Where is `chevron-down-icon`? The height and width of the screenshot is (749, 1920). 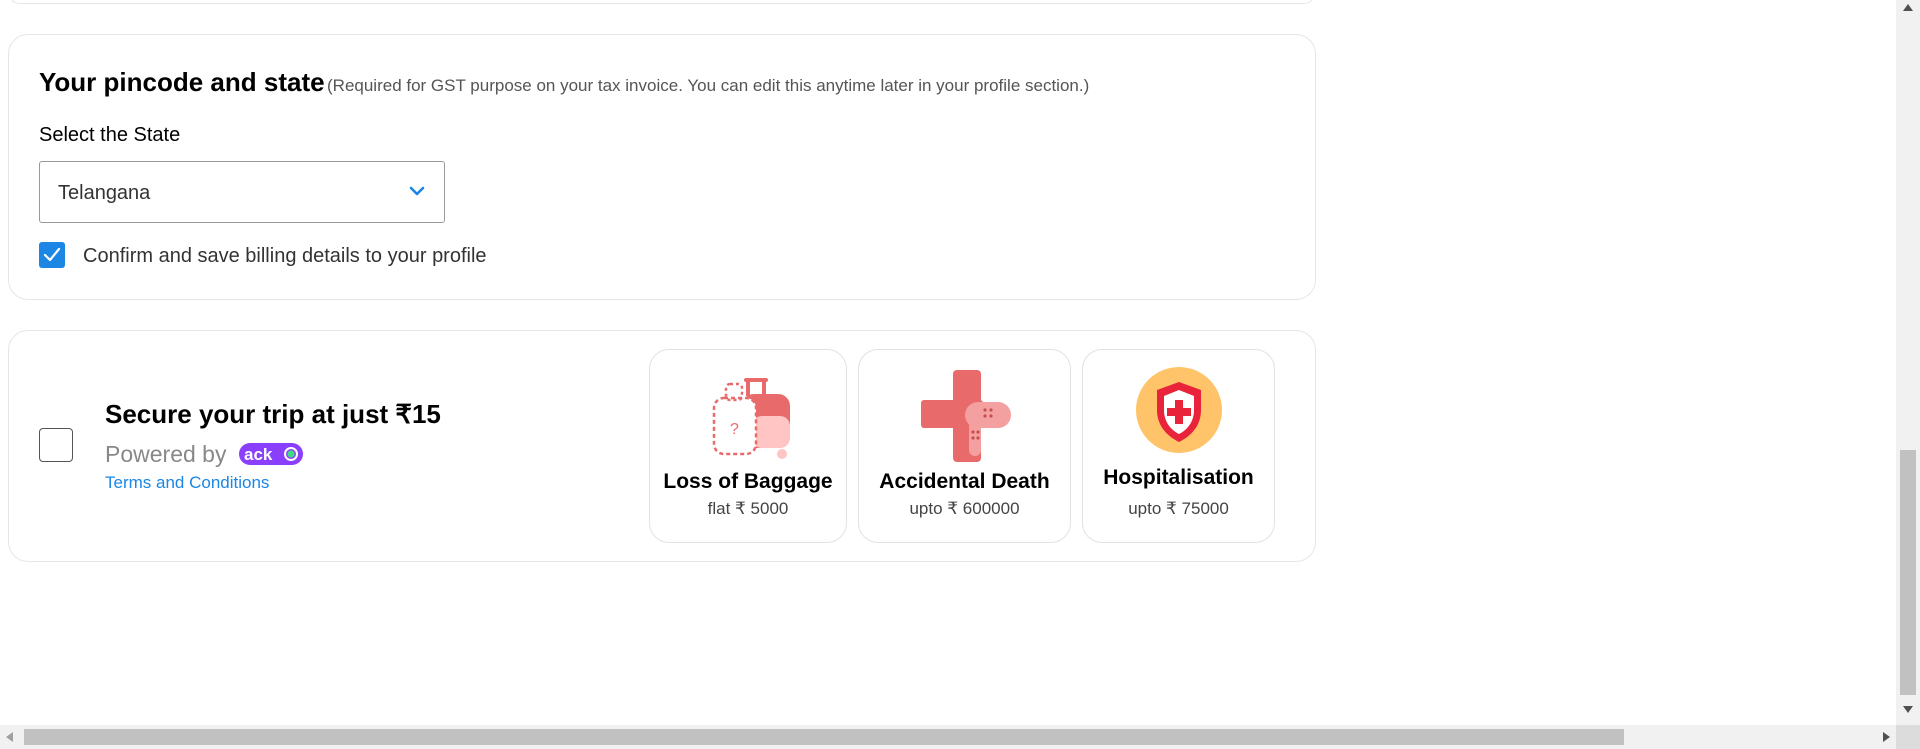 chevron-down-icon is located at coordinates (417, 191).